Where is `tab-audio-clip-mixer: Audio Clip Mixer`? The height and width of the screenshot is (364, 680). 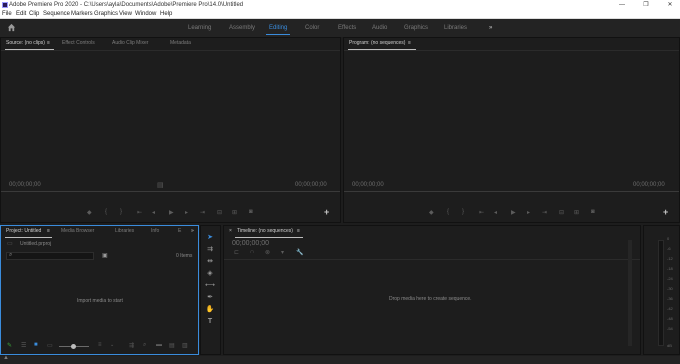 tab-audio-clip-mixer: Audio Clip Mixer is located at coordinates (130, 43).